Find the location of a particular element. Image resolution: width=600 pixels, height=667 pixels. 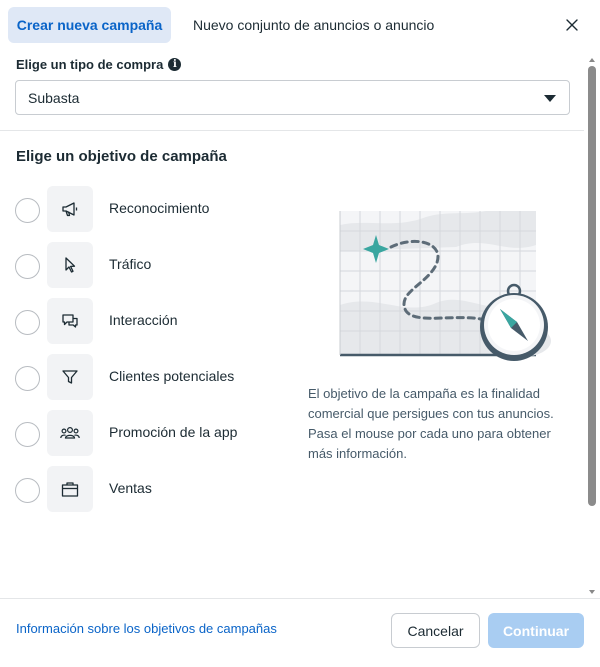

tab-new-adset-or-ad: Nuevo conjunto de anuncios o anuncio is located at coordinates (313, 25).